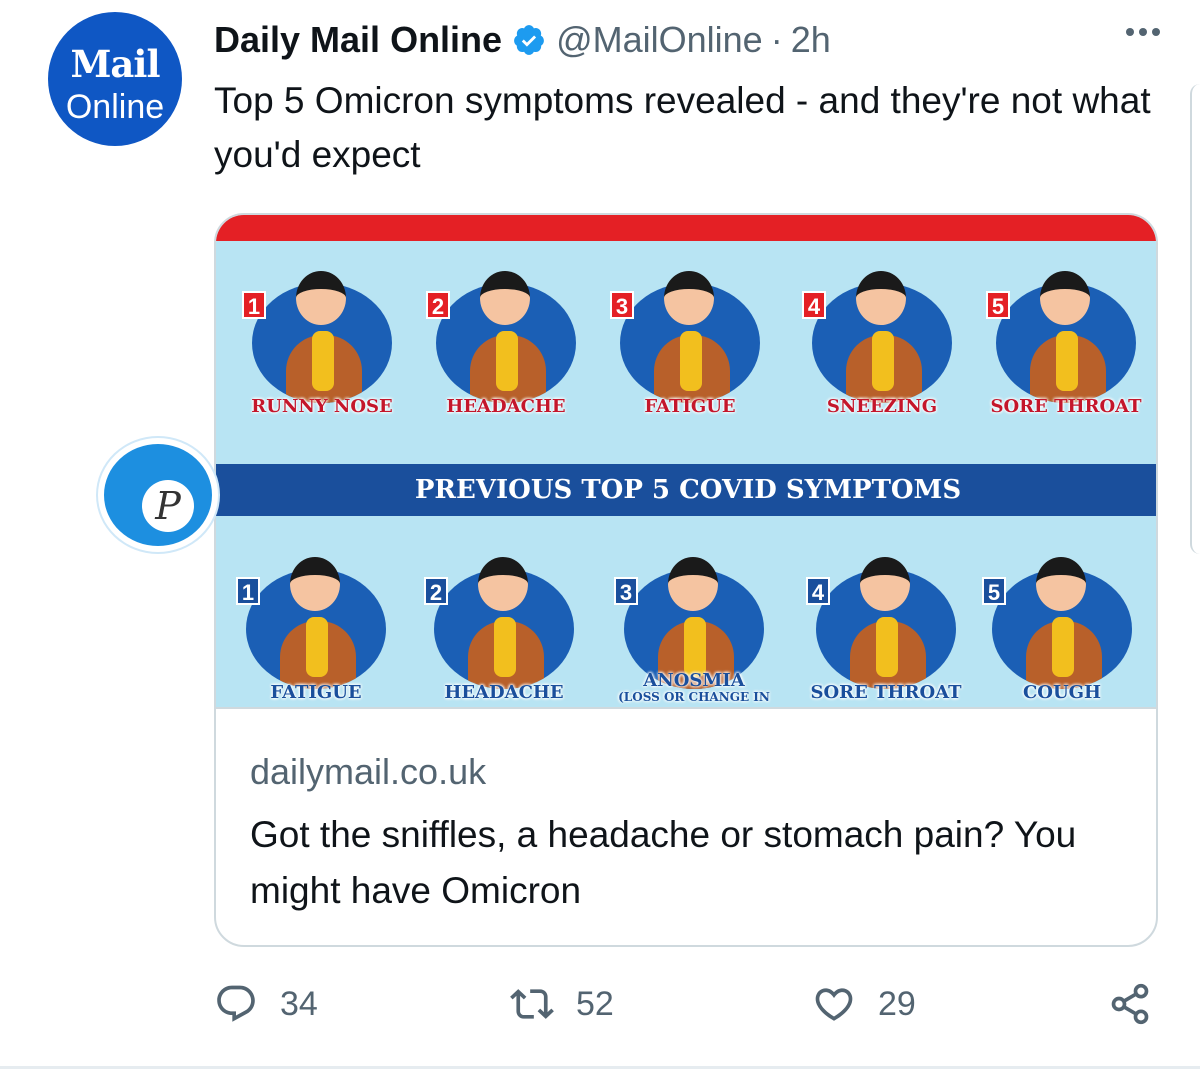 The image size is (1200, 1069). What do you see at coordinates (694, 697) in the screenshot?
I see `symptom-label-sub: (LOSS OR CHANGE IN` at bounding box center [694, 697].